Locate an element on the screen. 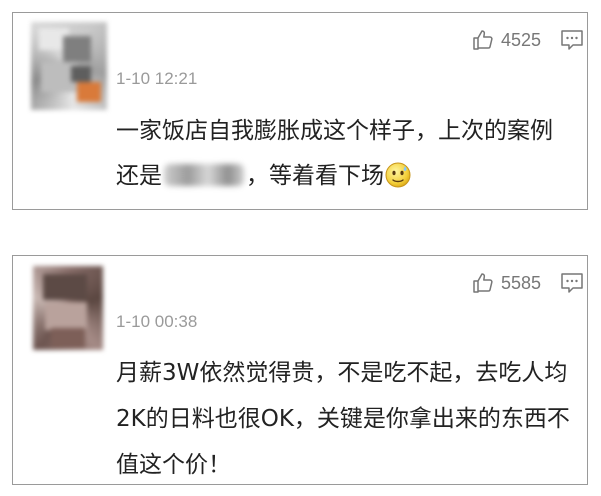 The image size is (601, 496). comment-time: 1-10 12:21 is located at coordinates (157, 78).